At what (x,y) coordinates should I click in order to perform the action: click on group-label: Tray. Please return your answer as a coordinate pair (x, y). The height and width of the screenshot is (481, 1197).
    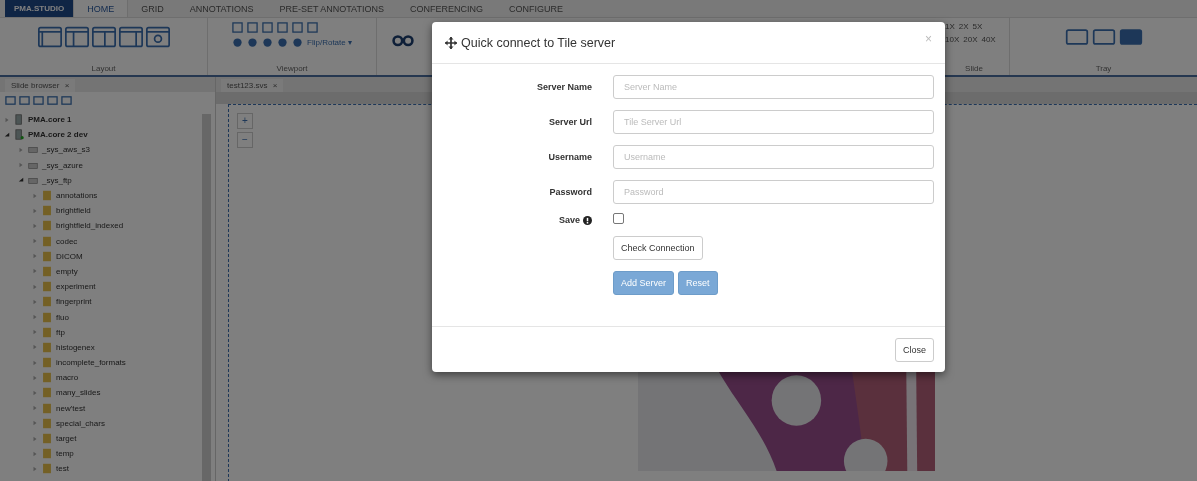
    Looking at the image, I should click on (1103, 68).